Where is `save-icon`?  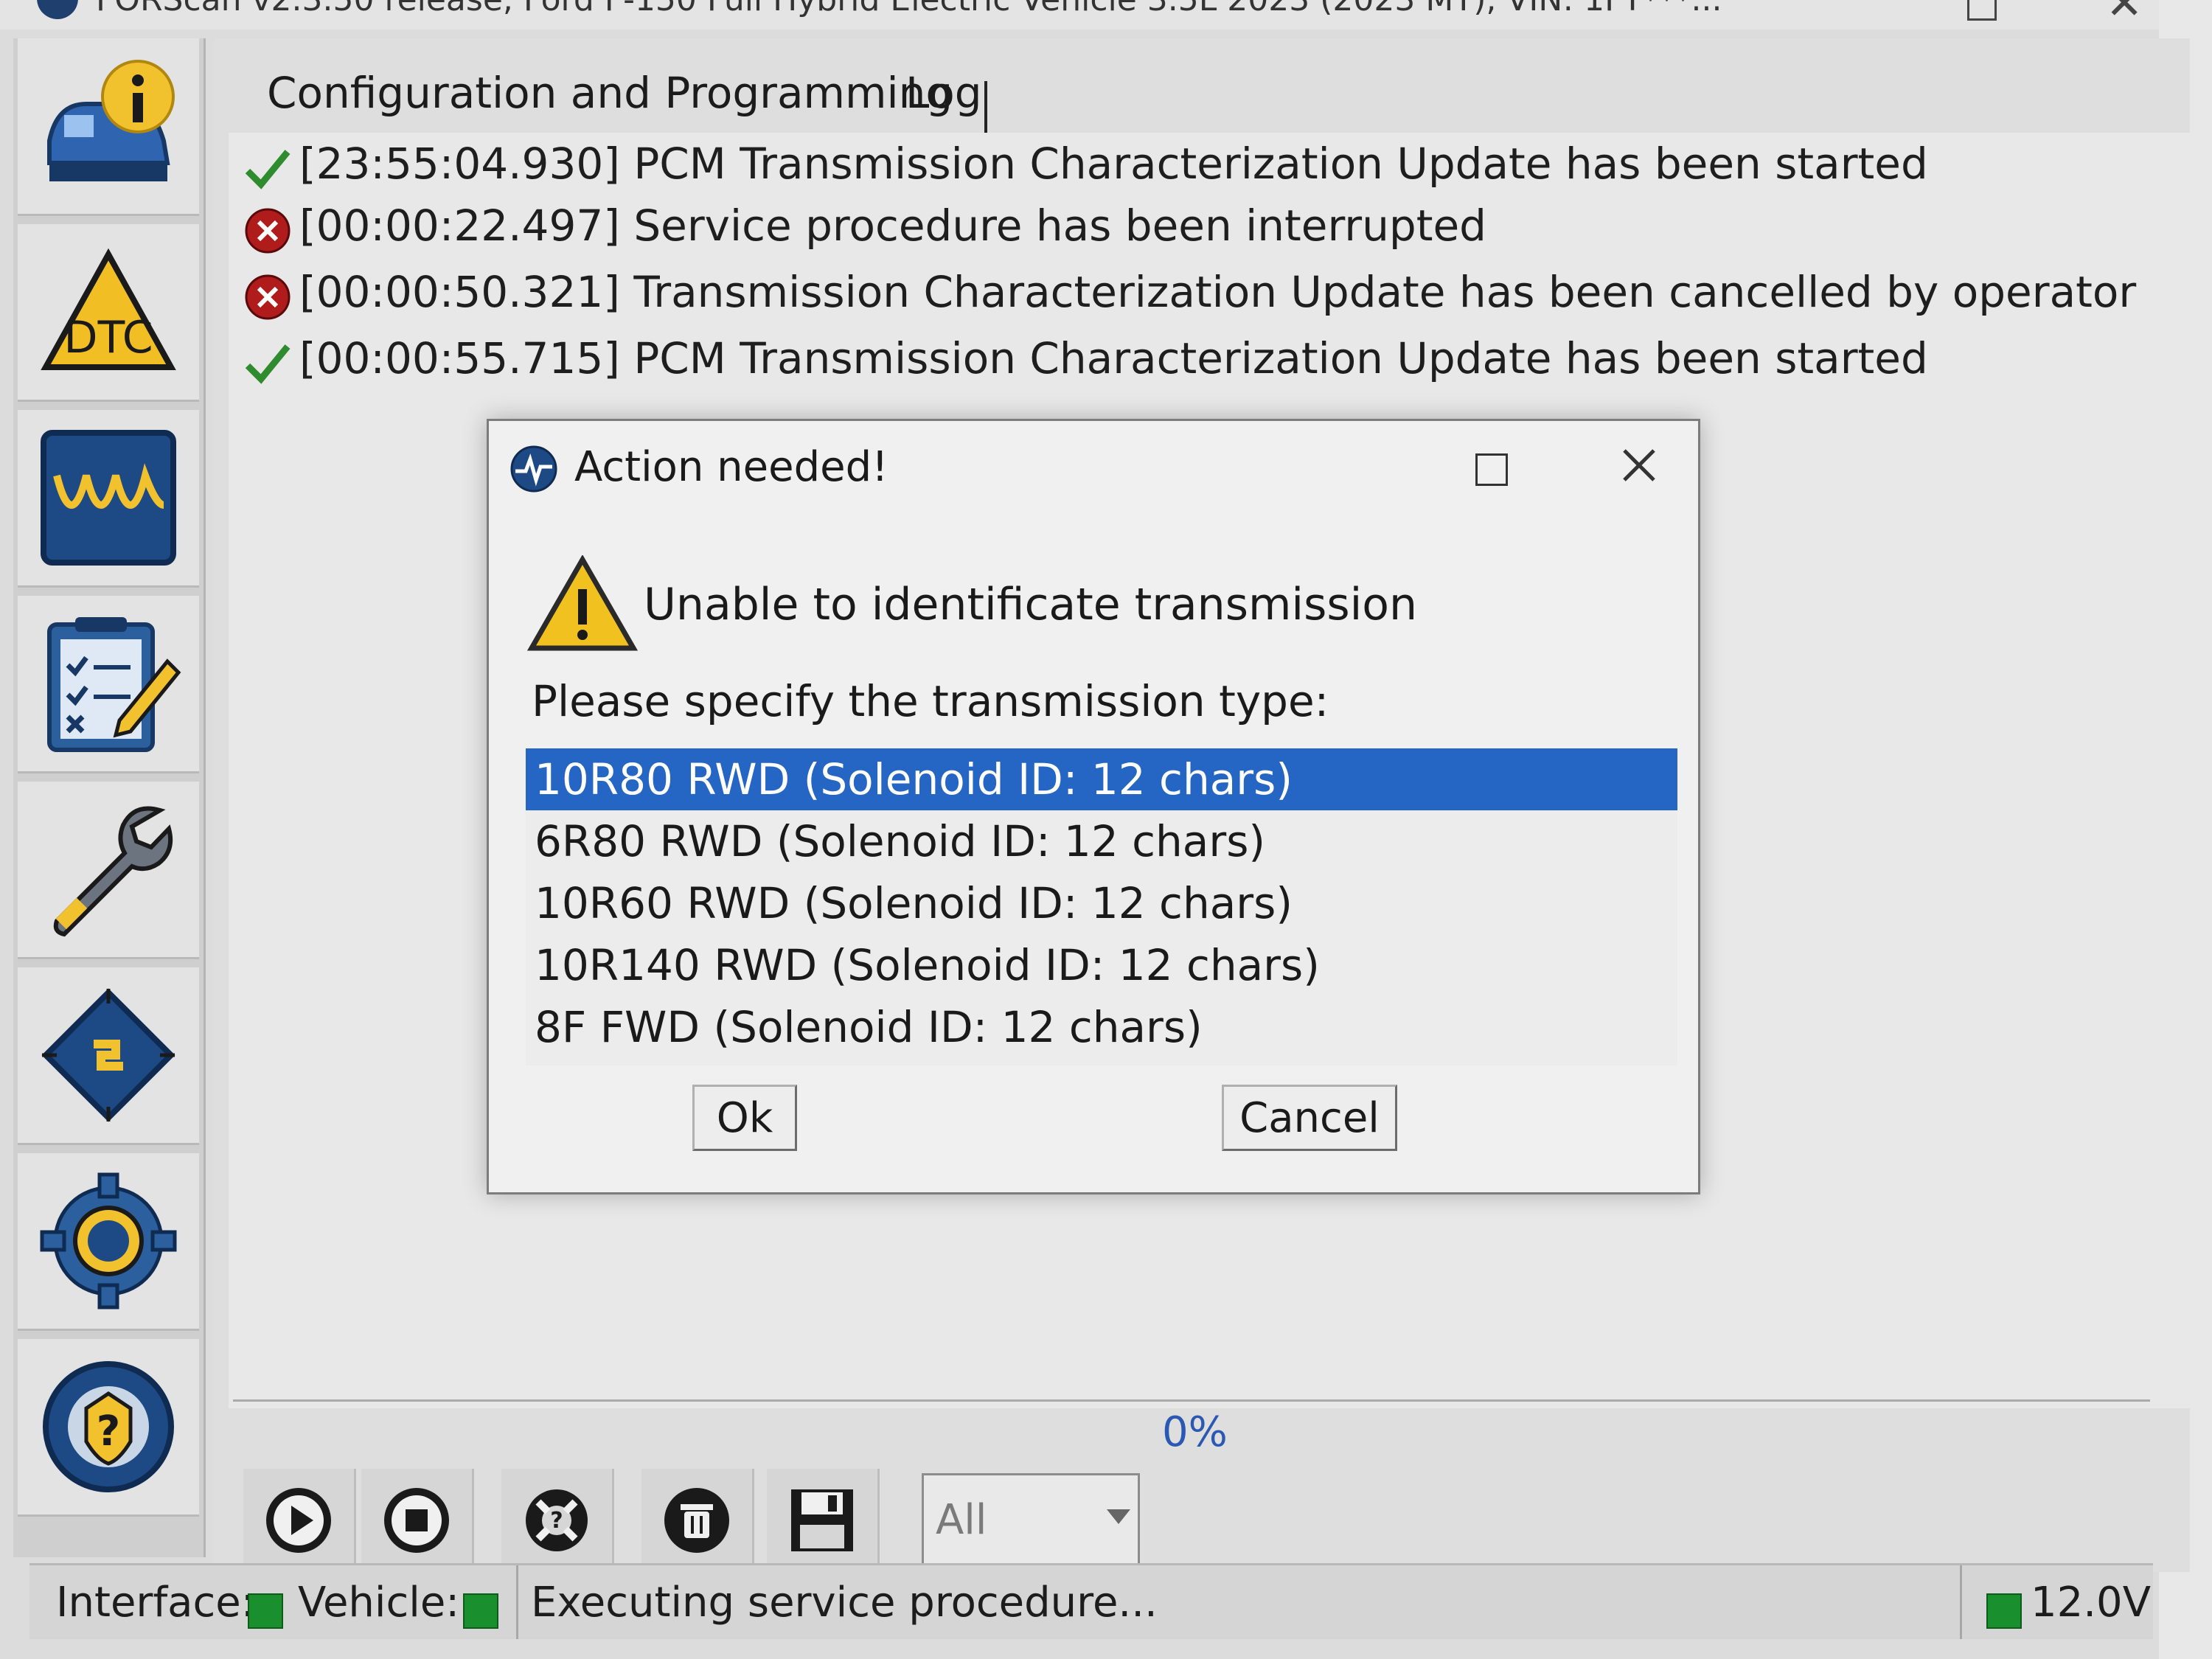 save-icon is located at coordinates (822, 1520).